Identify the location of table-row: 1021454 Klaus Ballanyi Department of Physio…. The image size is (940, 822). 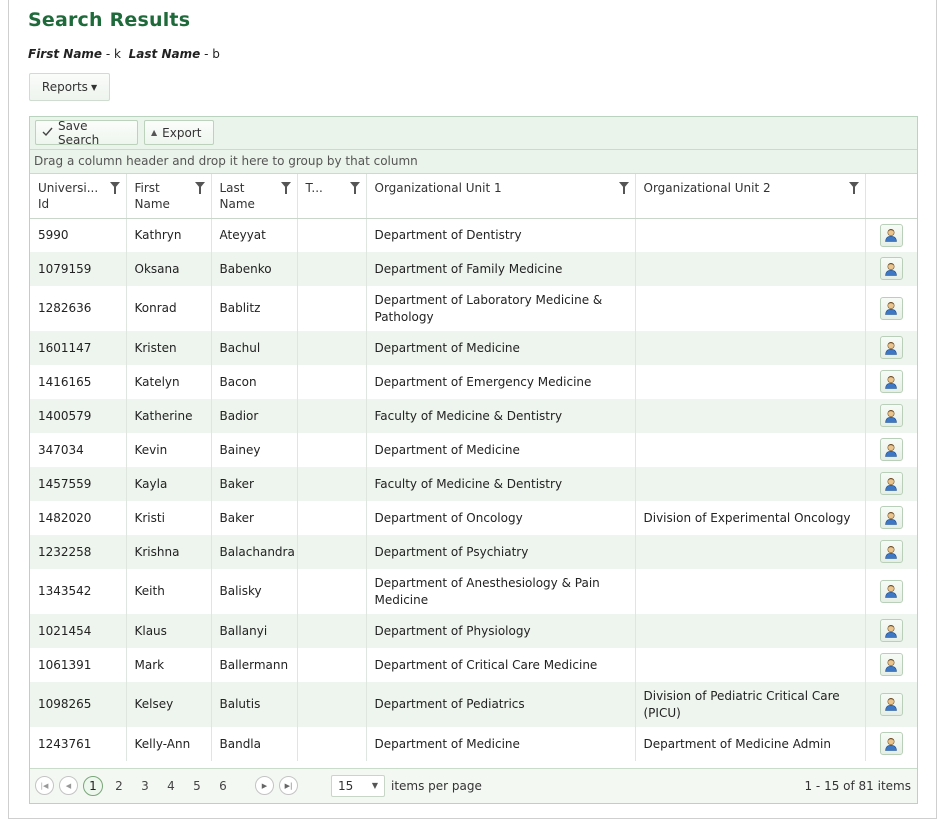
(473, 631).